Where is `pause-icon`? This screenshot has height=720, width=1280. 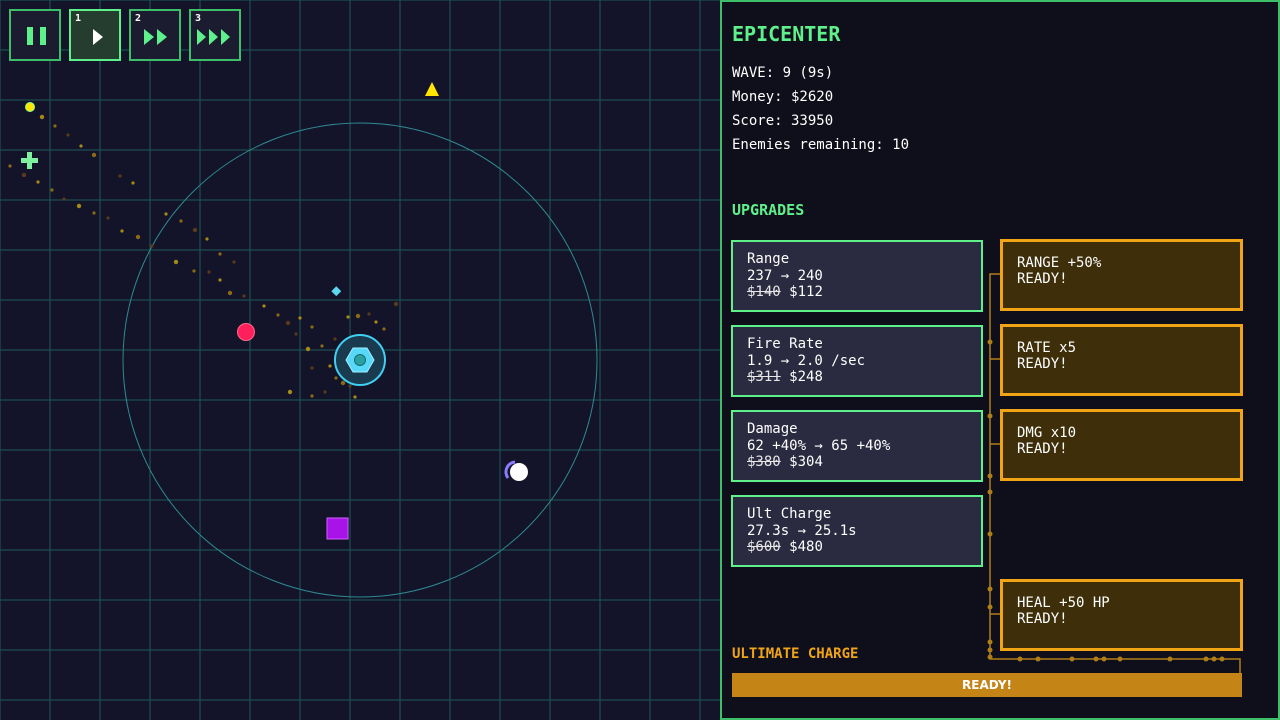 pause-icon is located at coordinates (36, 36).